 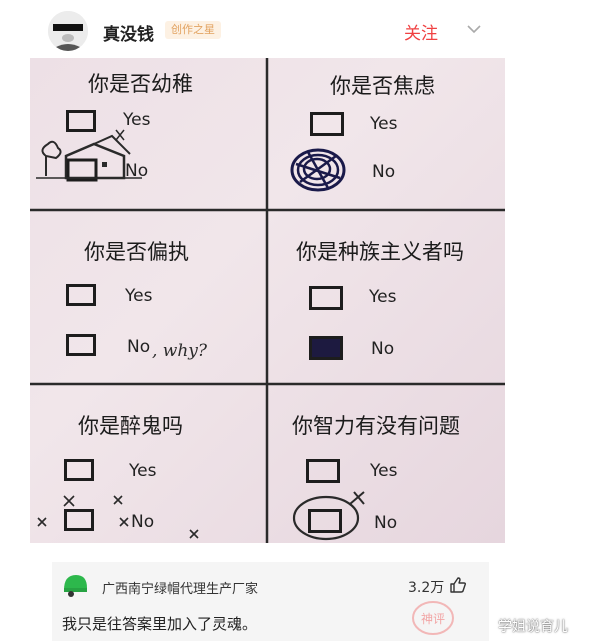 What do you see at coordinates (533, 627) in the screenshot?
I see `watermark: 学姐说育儿` at bounding box center [533, 627].